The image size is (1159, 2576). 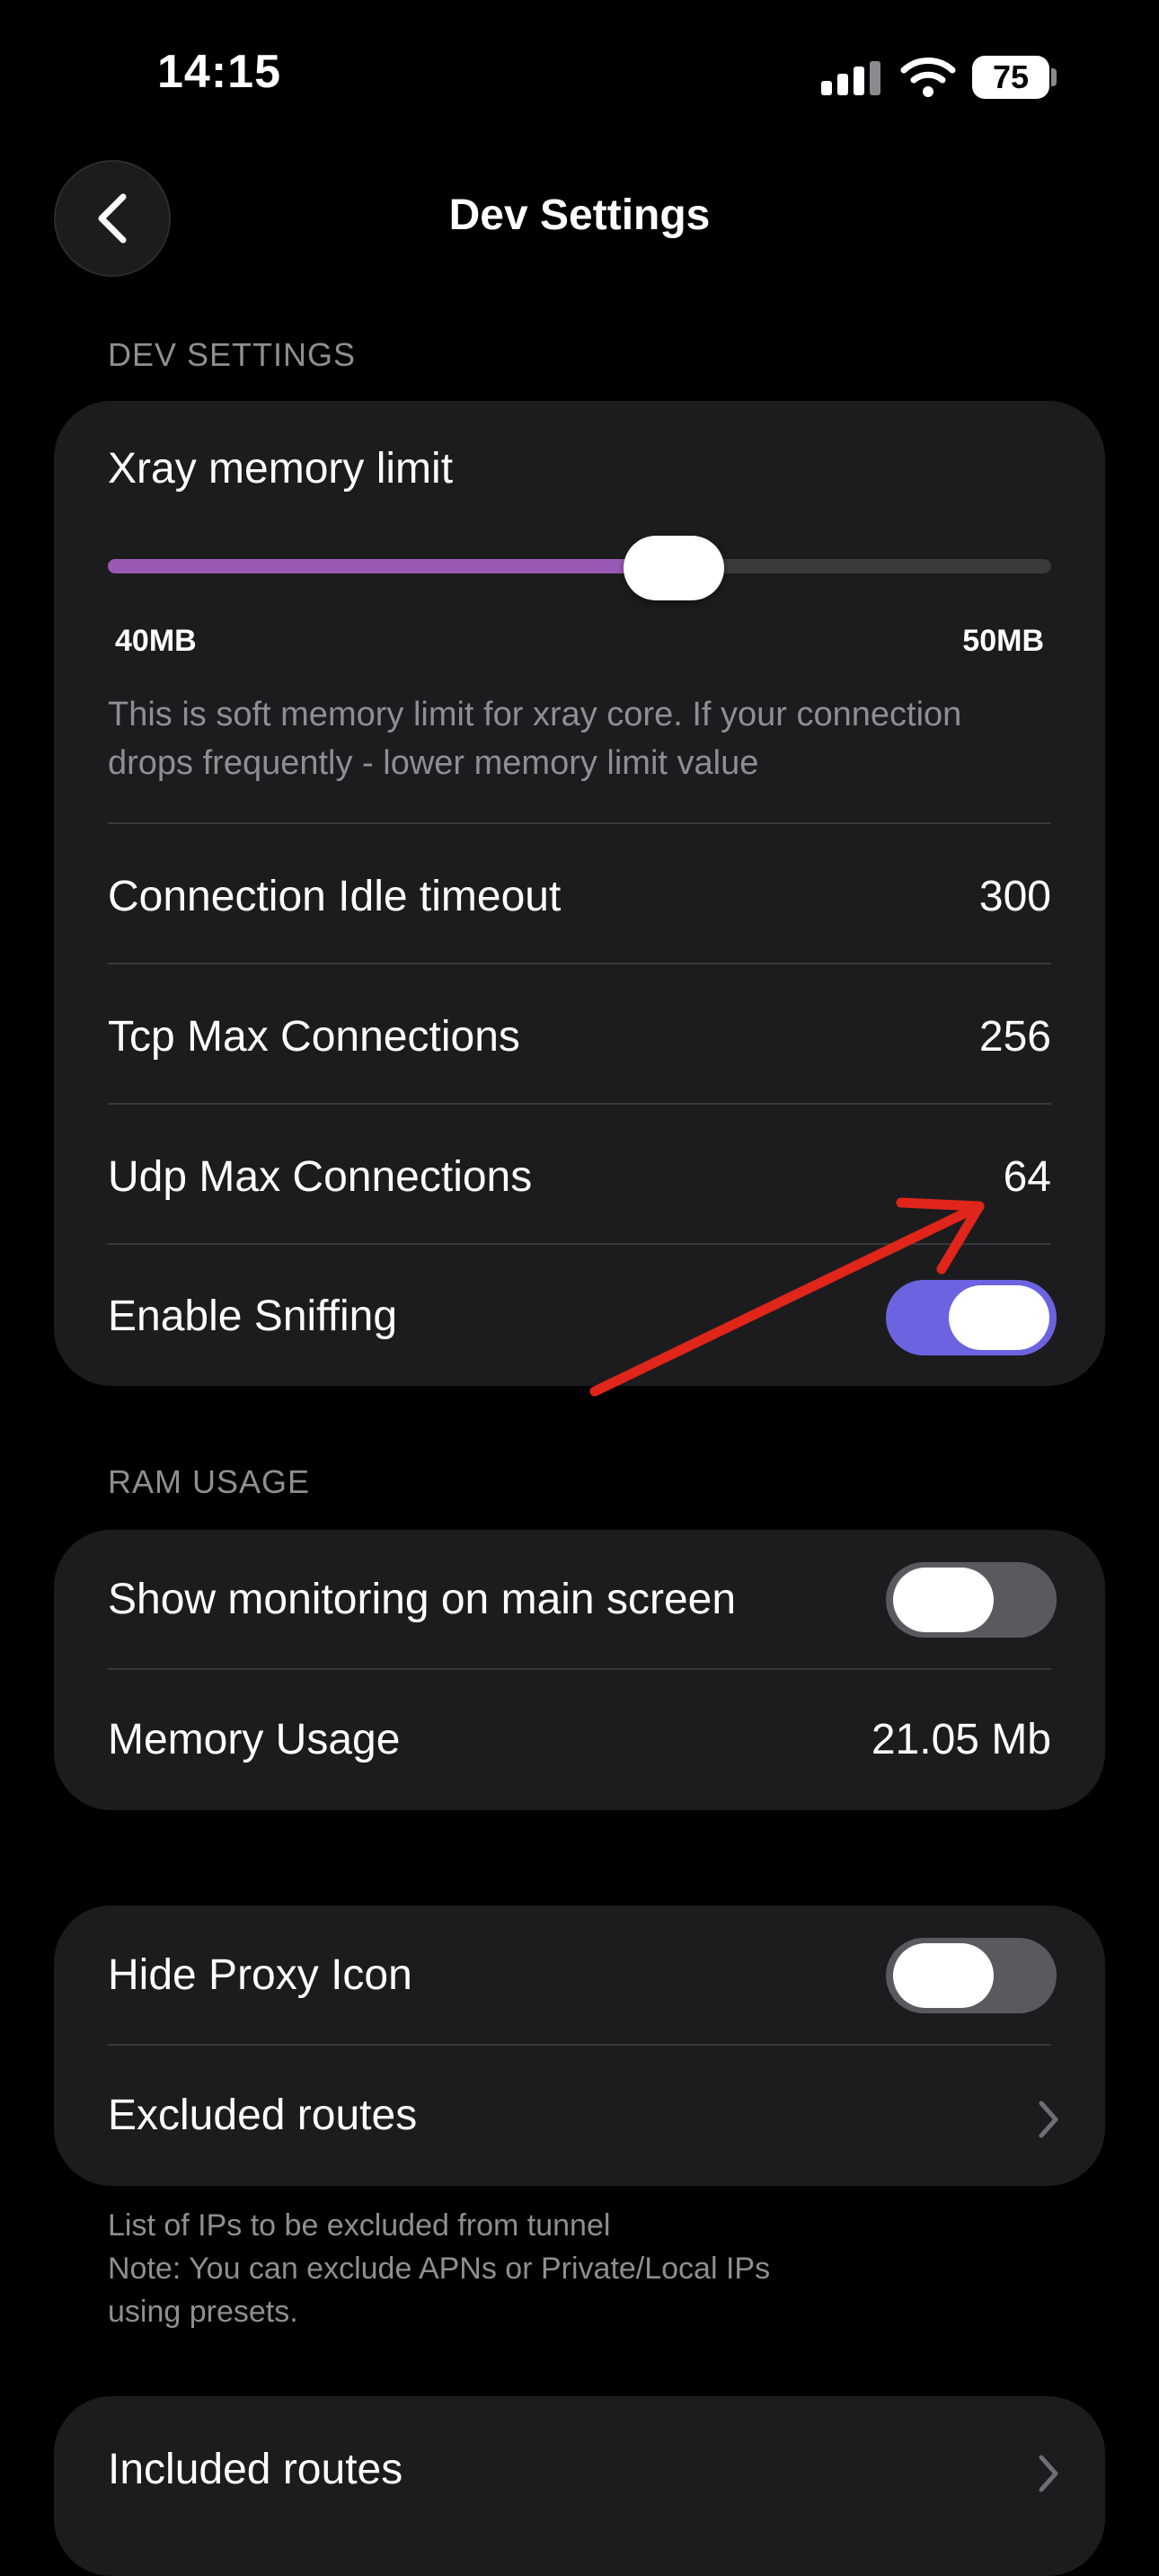 What do you see at coordinates (787, 1297) in the screenshot?
I see `annotation-arrow-icon` at bounding box center [787, 1297].